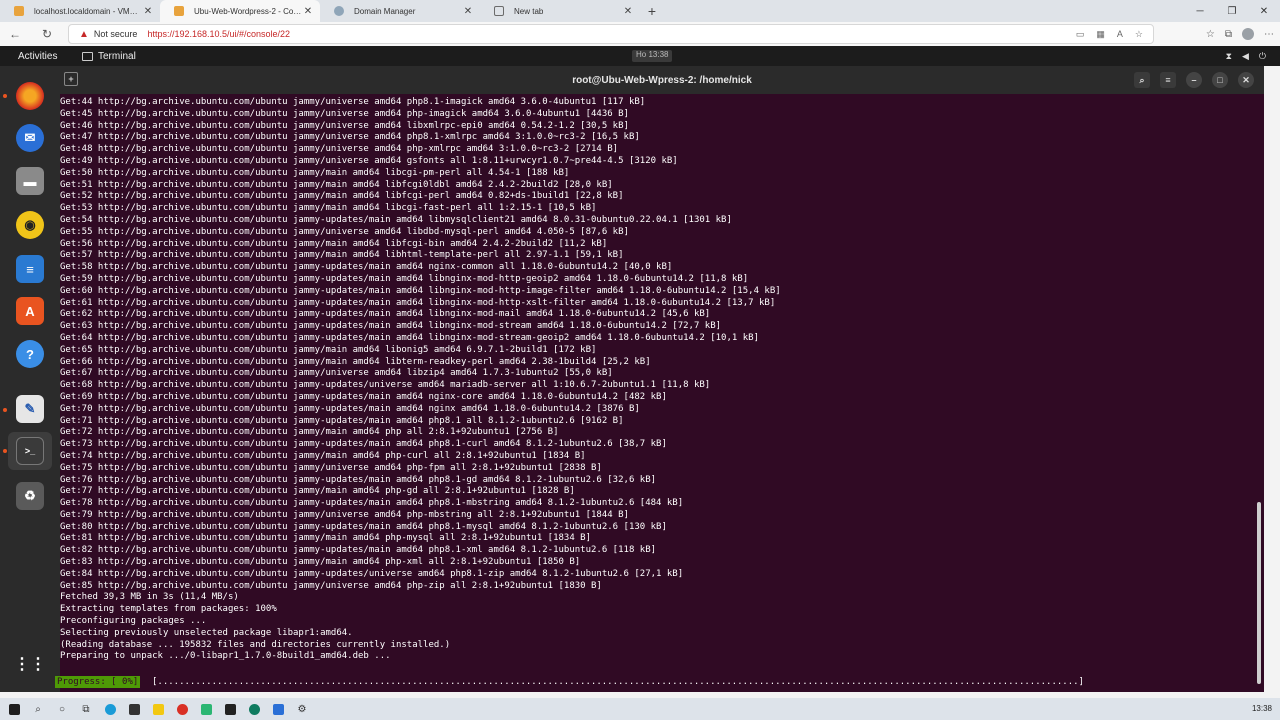 The width and height of the screenshot is (1280, 720). What do you see at coordinates (302, 709) in the screenshot?
I see `settings-icon: ⚙` at bounding box center [302, 709].